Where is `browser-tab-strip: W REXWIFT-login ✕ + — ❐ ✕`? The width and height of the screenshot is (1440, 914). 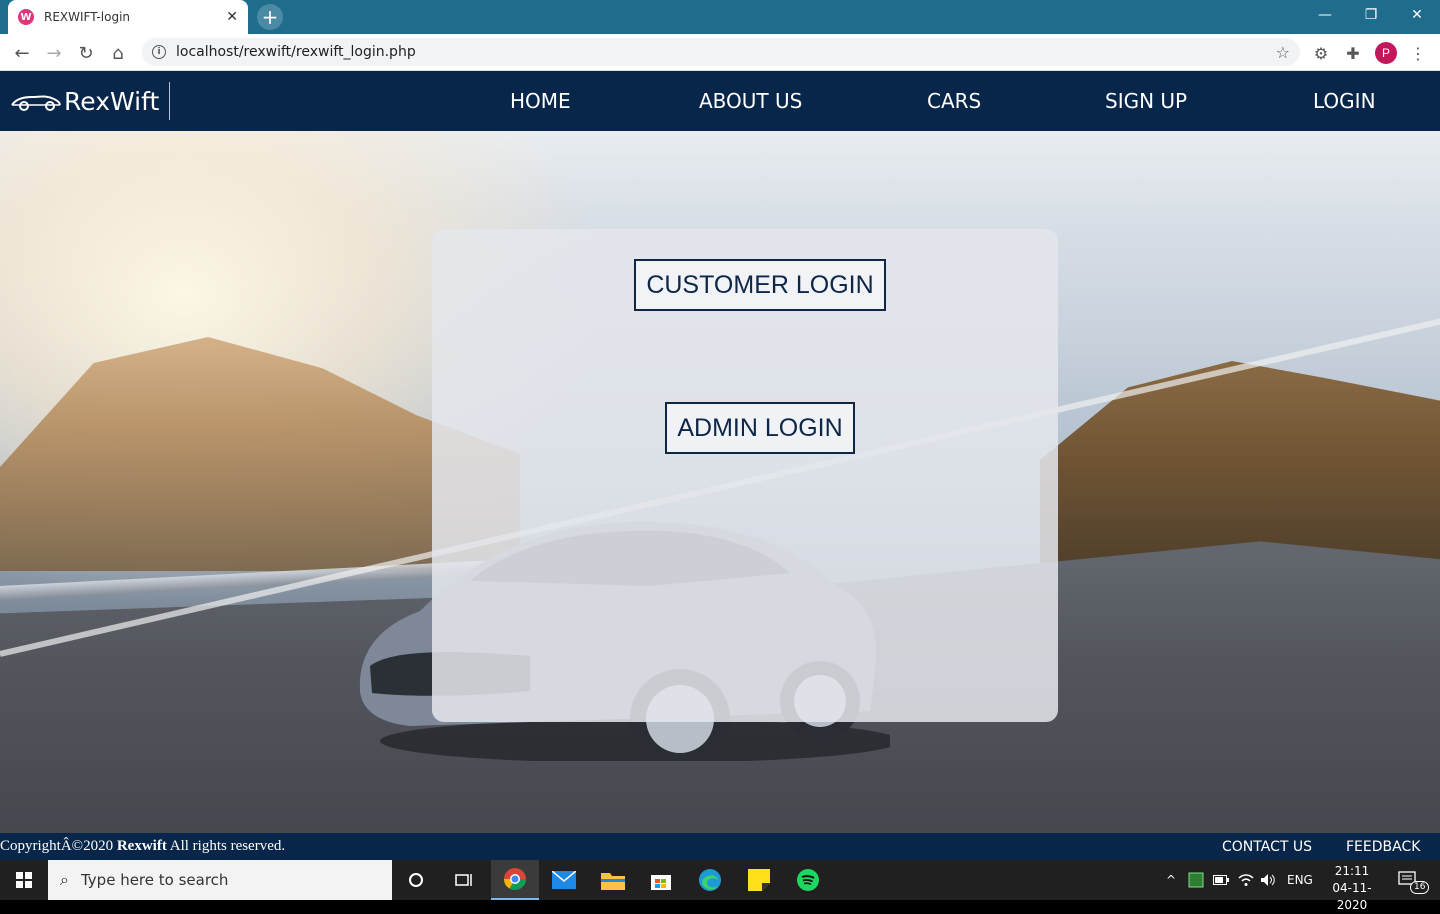 browser-tab-strip: W REXWIFT-login ✕ + — ❐ ✕ is located at coordinates (720, 17).